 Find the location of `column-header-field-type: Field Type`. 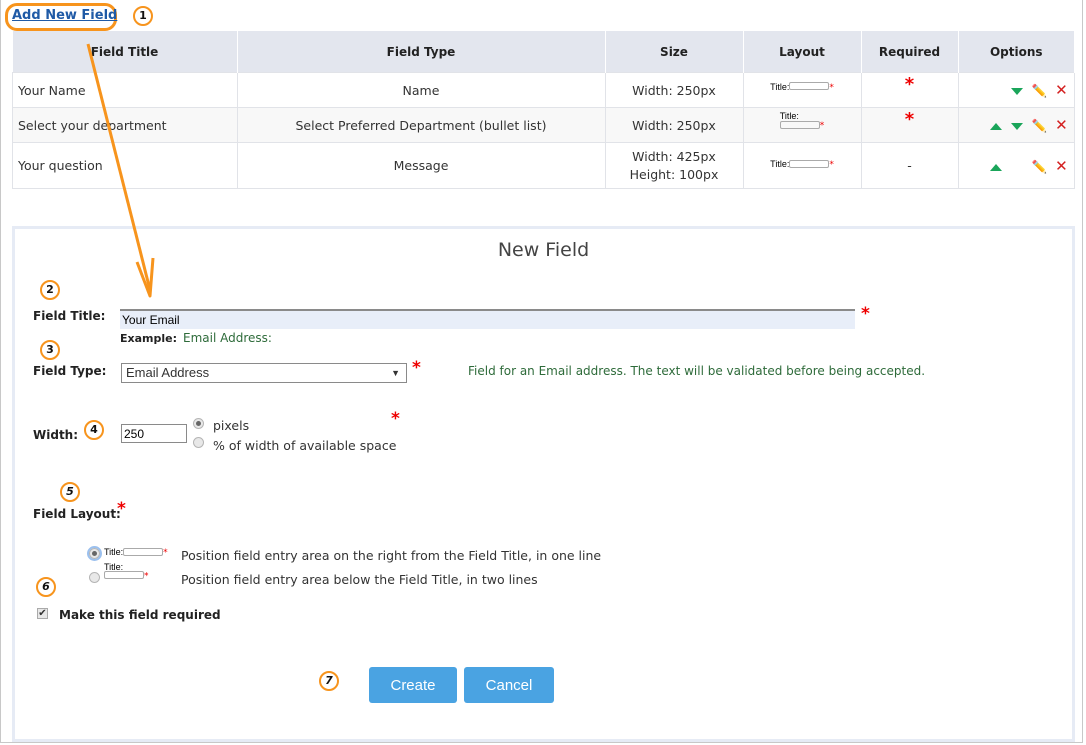

column-header-field-type: Field Type is located at coordinates (421, 52).